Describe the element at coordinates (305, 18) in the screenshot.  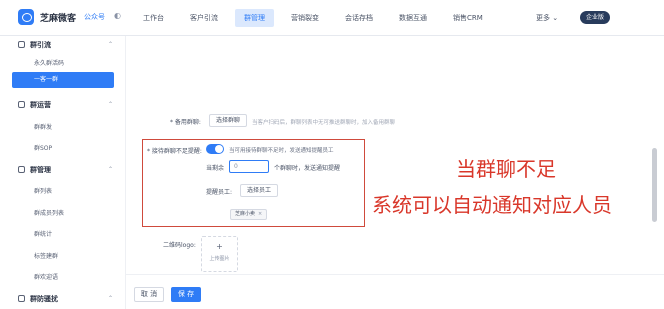
I see `nav-marketing: 营销裂变` at that location.